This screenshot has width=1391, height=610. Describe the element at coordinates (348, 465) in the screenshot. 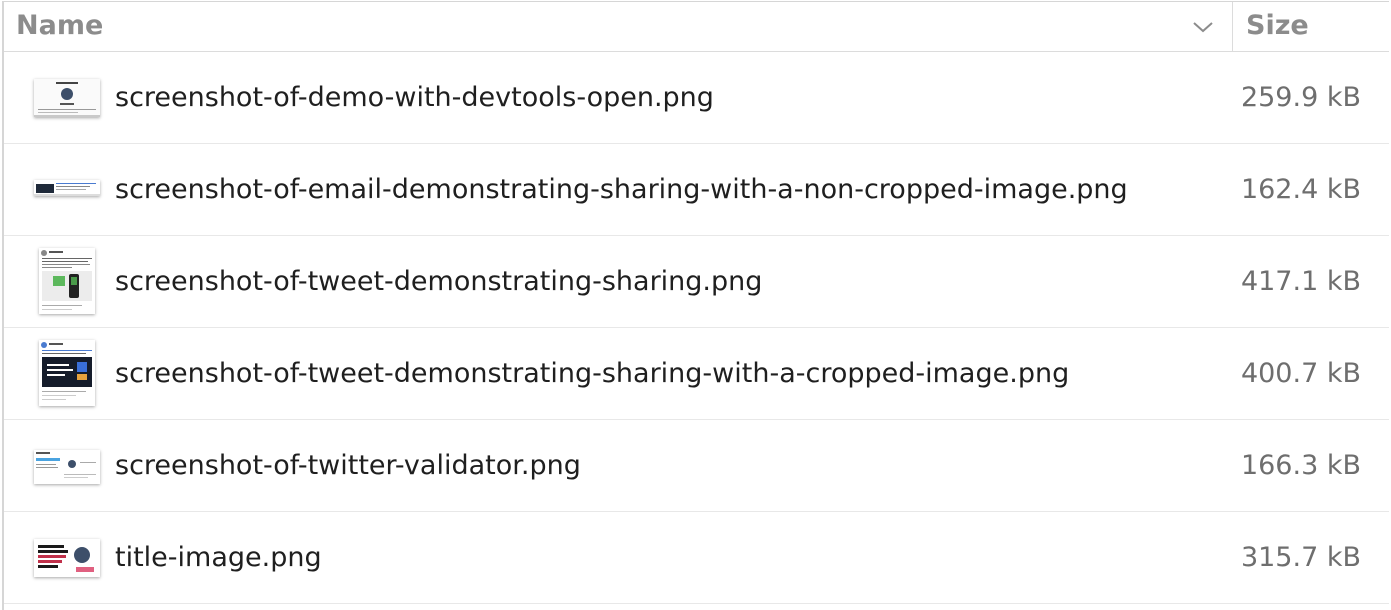

I see `file-name: screenshot-of-twitter-validator.png` at that location.